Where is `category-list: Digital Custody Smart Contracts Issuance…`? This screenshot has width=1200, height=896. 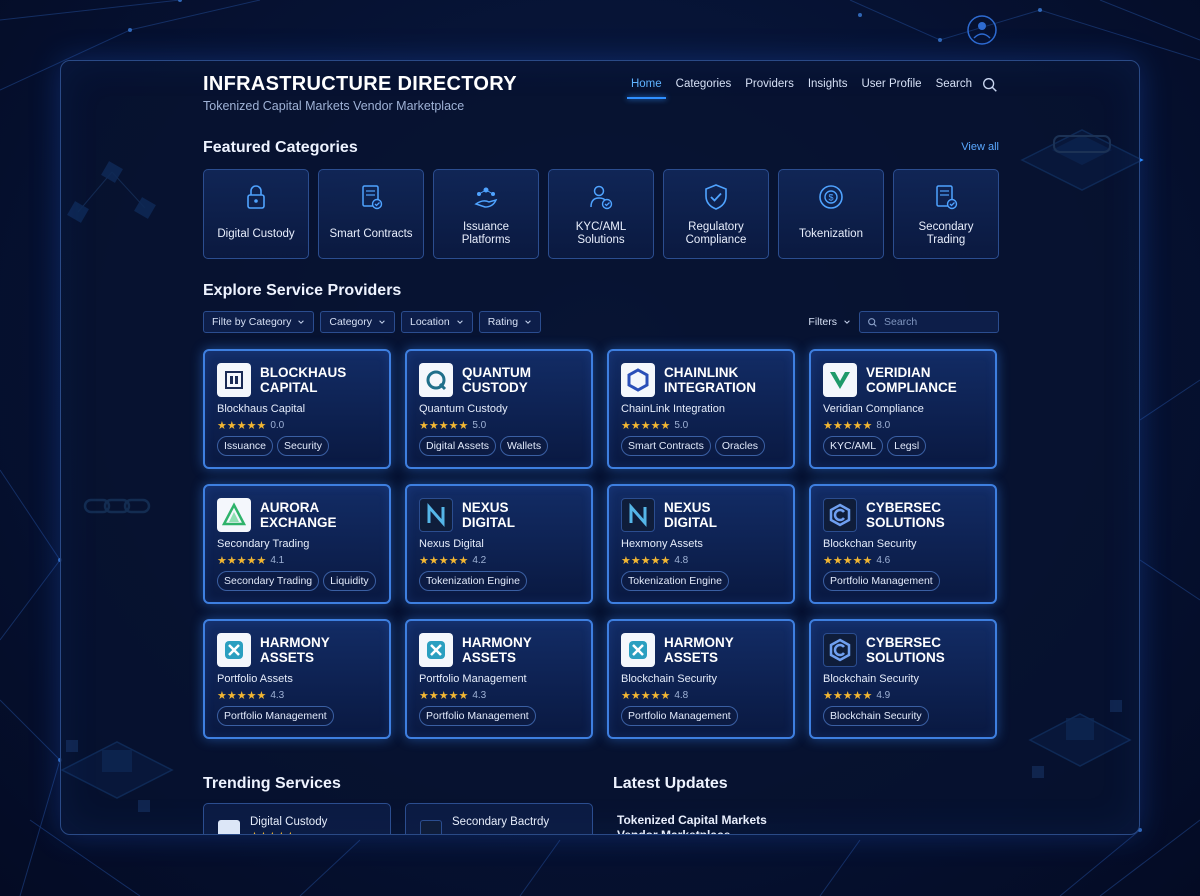 category-list: Digital Custody Smart Contracts Issuance… is located at coordinates (601, 214).